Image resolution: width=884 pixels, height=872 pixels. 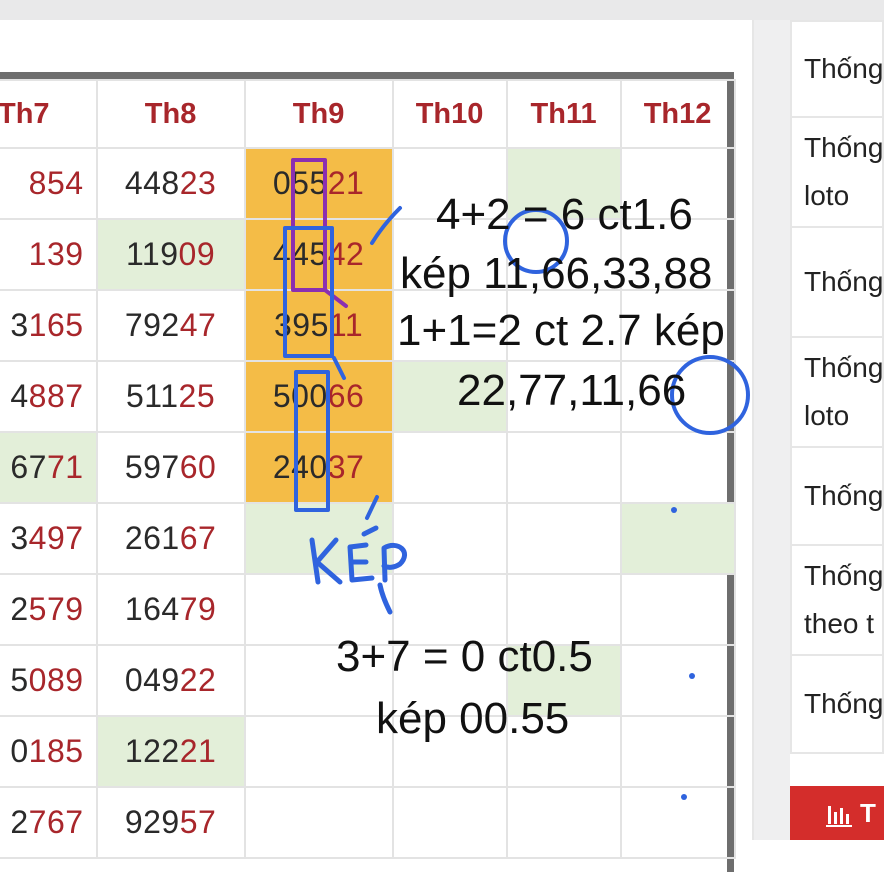 I want to click on result-digits-red: 79, so click(x=198, y=609).